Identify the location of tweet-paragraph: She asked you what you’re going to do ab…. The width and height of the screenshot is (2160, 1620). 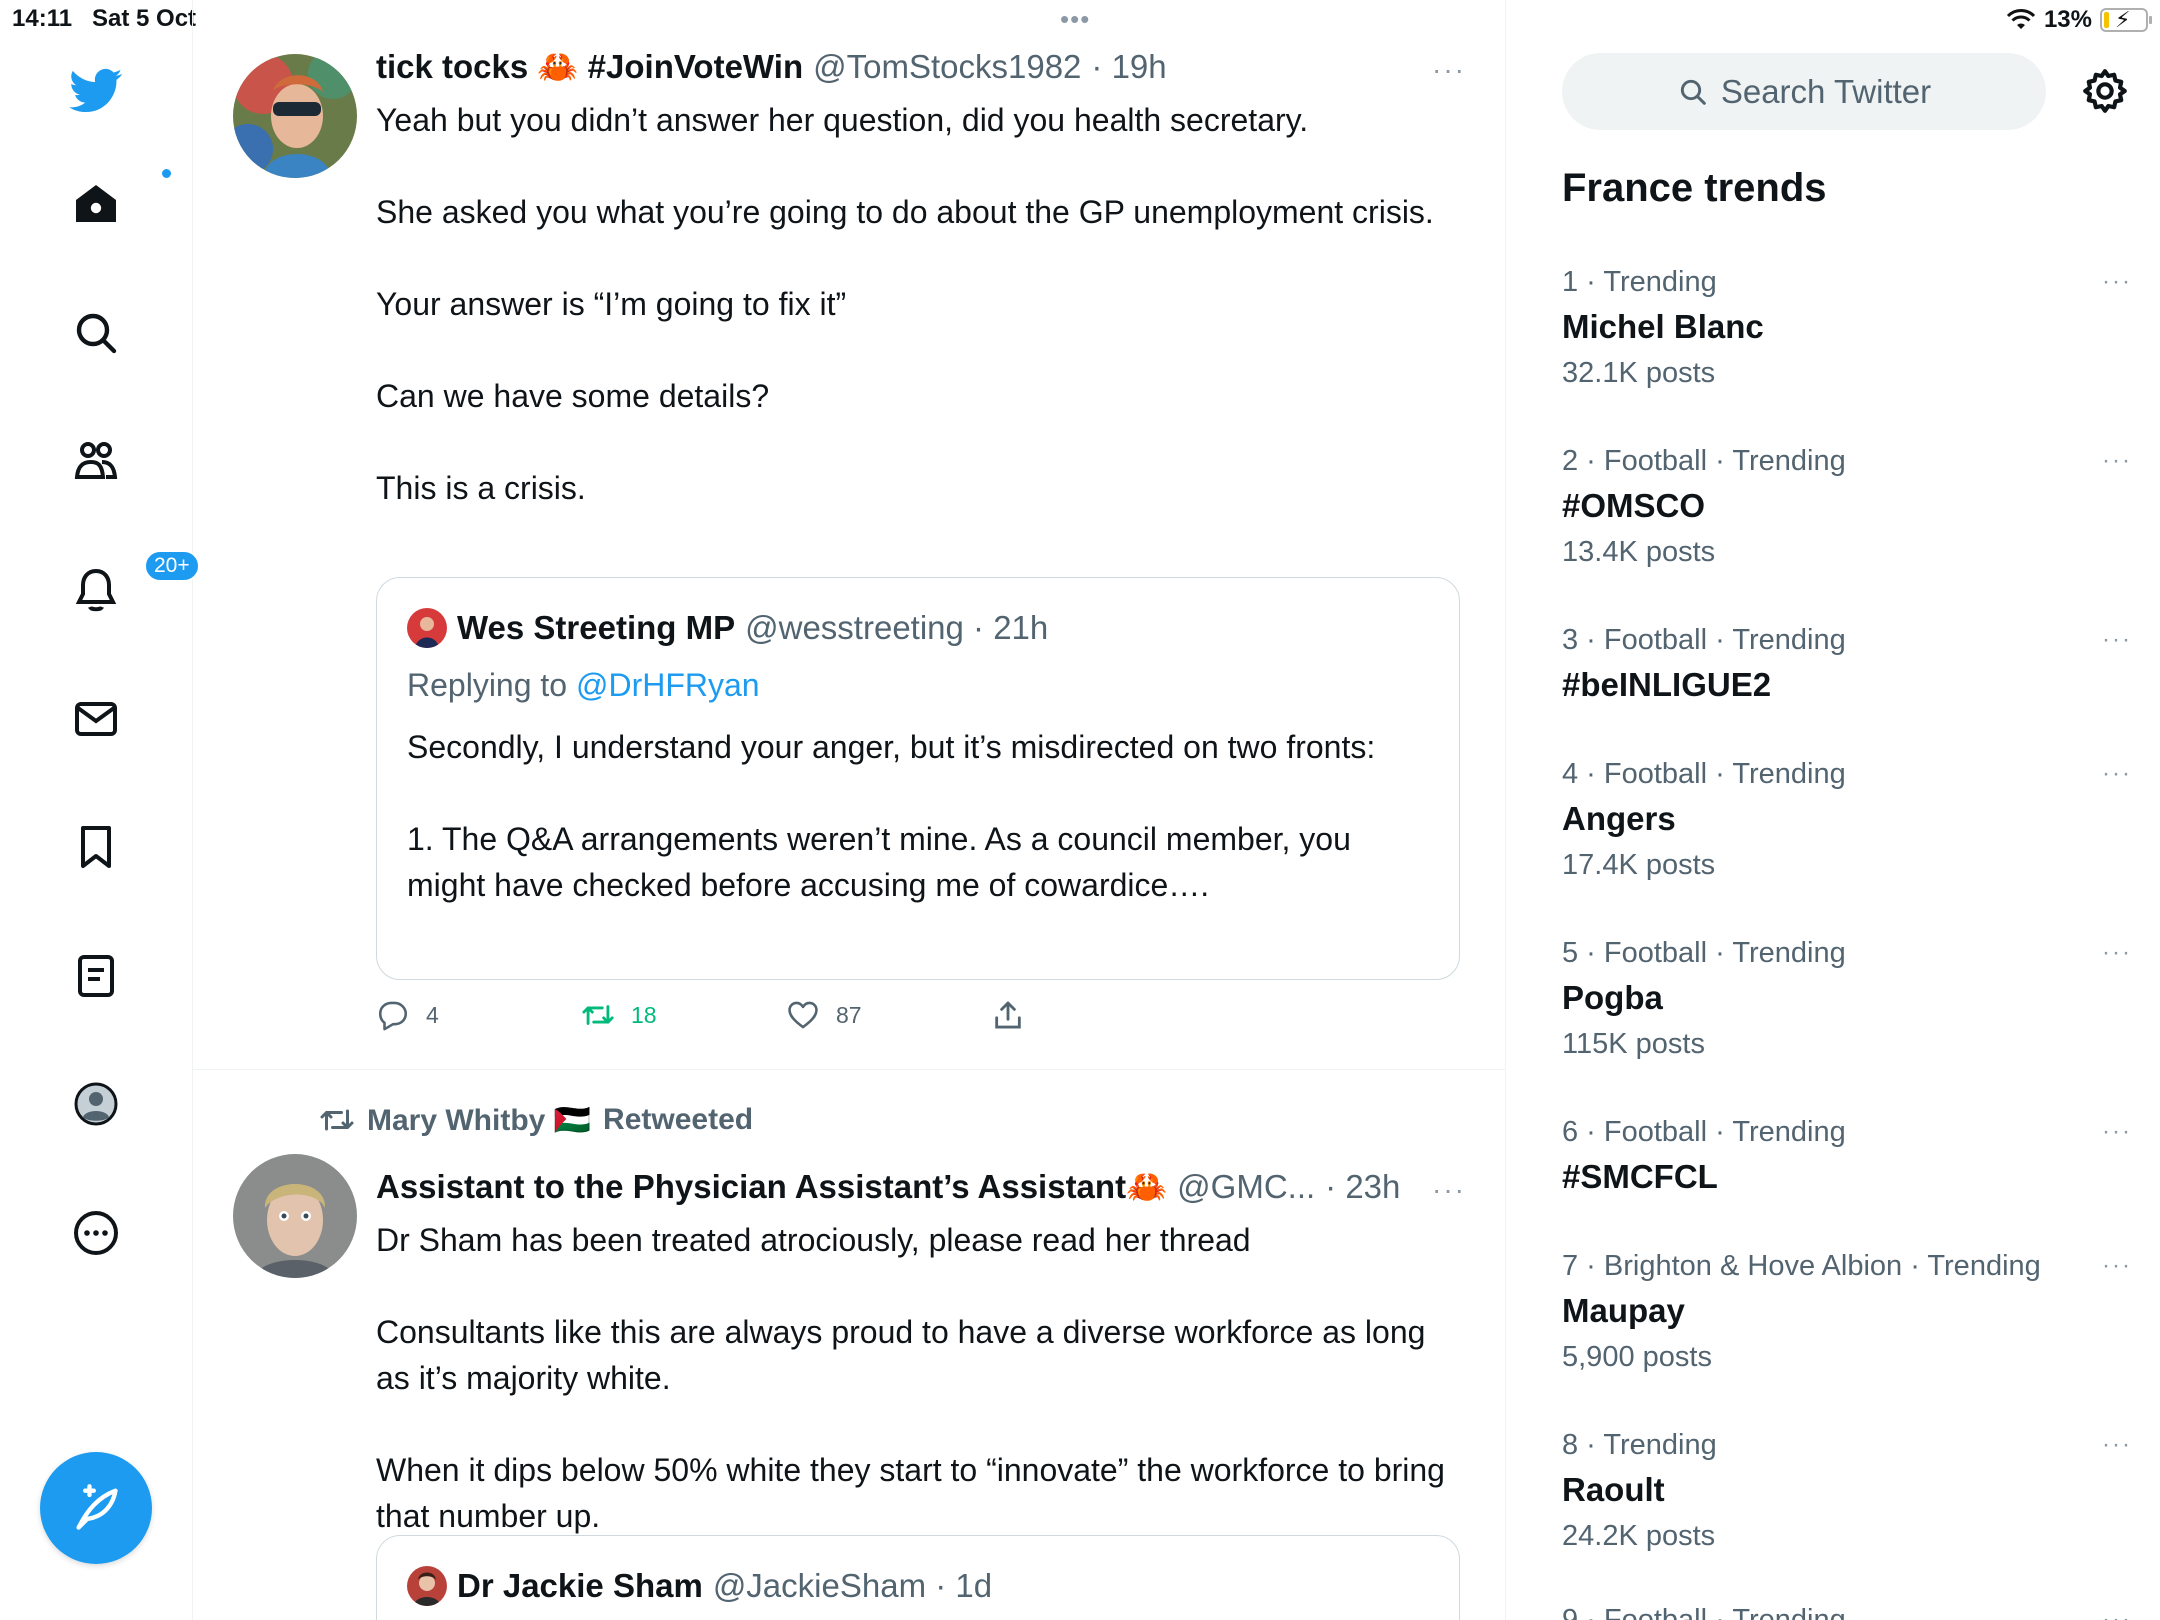
(905, 212).